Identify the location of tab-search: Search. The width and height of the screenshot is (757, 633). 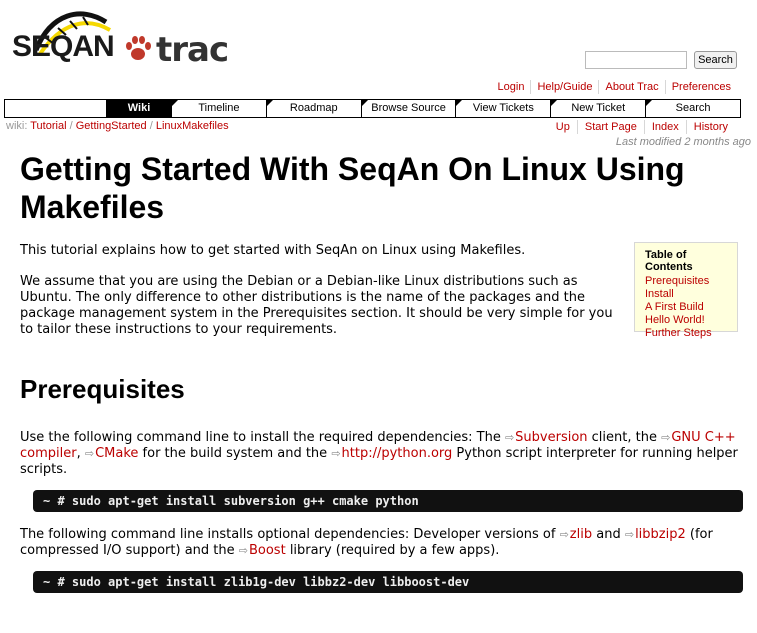
(692, 108).